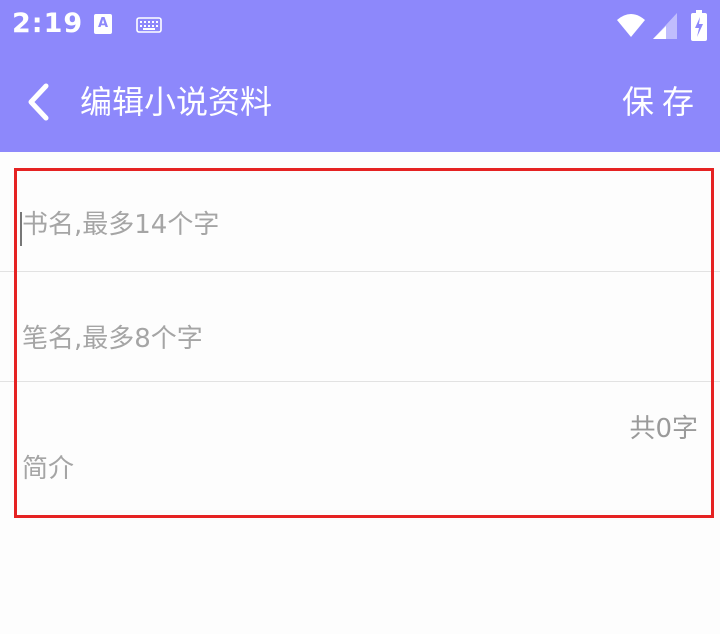  Describe the element at coordinates (149, 27) in the screenshot. I see `keyboard-icon` at that location.